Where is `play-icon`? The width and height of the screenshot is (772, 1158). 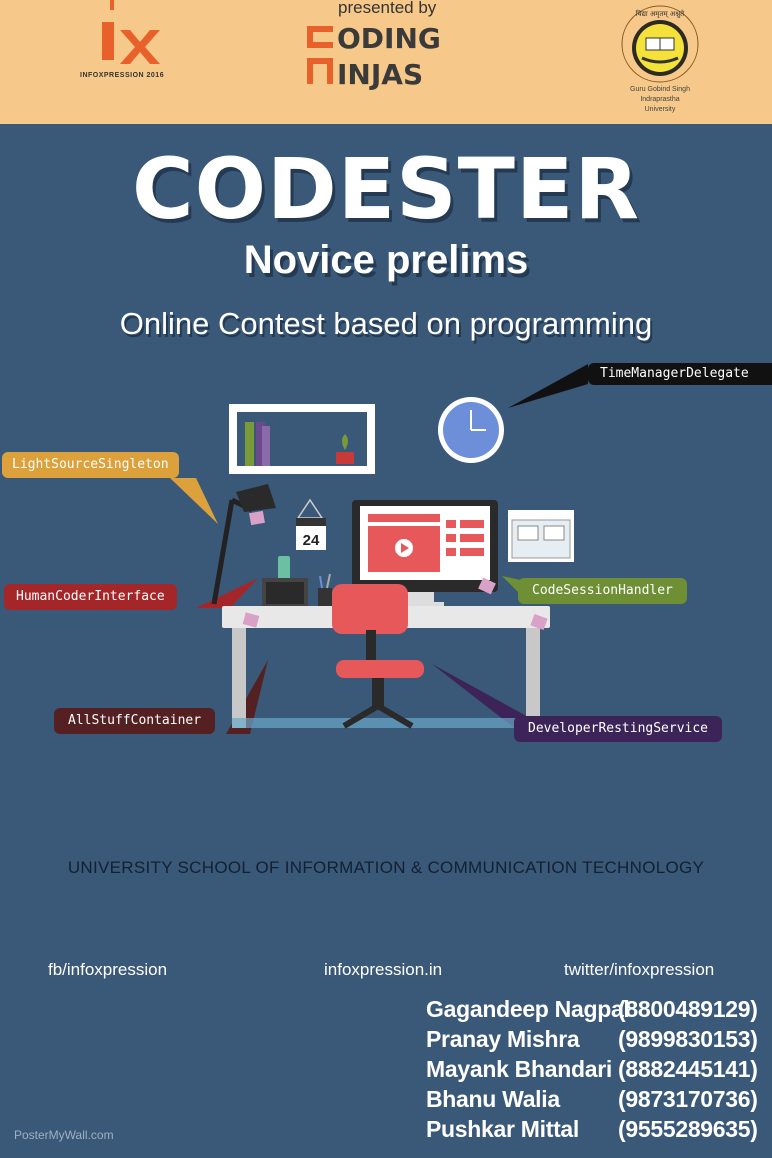 play-icon is located at coordinates (404, 548).